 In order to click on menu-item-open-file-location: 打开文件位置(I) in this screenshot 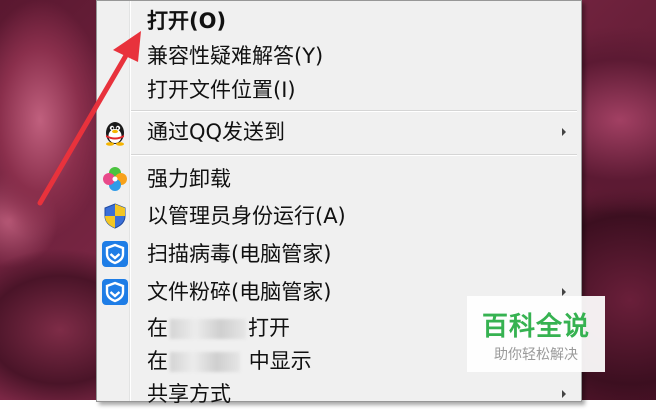, I will do `click(339, 90)`.